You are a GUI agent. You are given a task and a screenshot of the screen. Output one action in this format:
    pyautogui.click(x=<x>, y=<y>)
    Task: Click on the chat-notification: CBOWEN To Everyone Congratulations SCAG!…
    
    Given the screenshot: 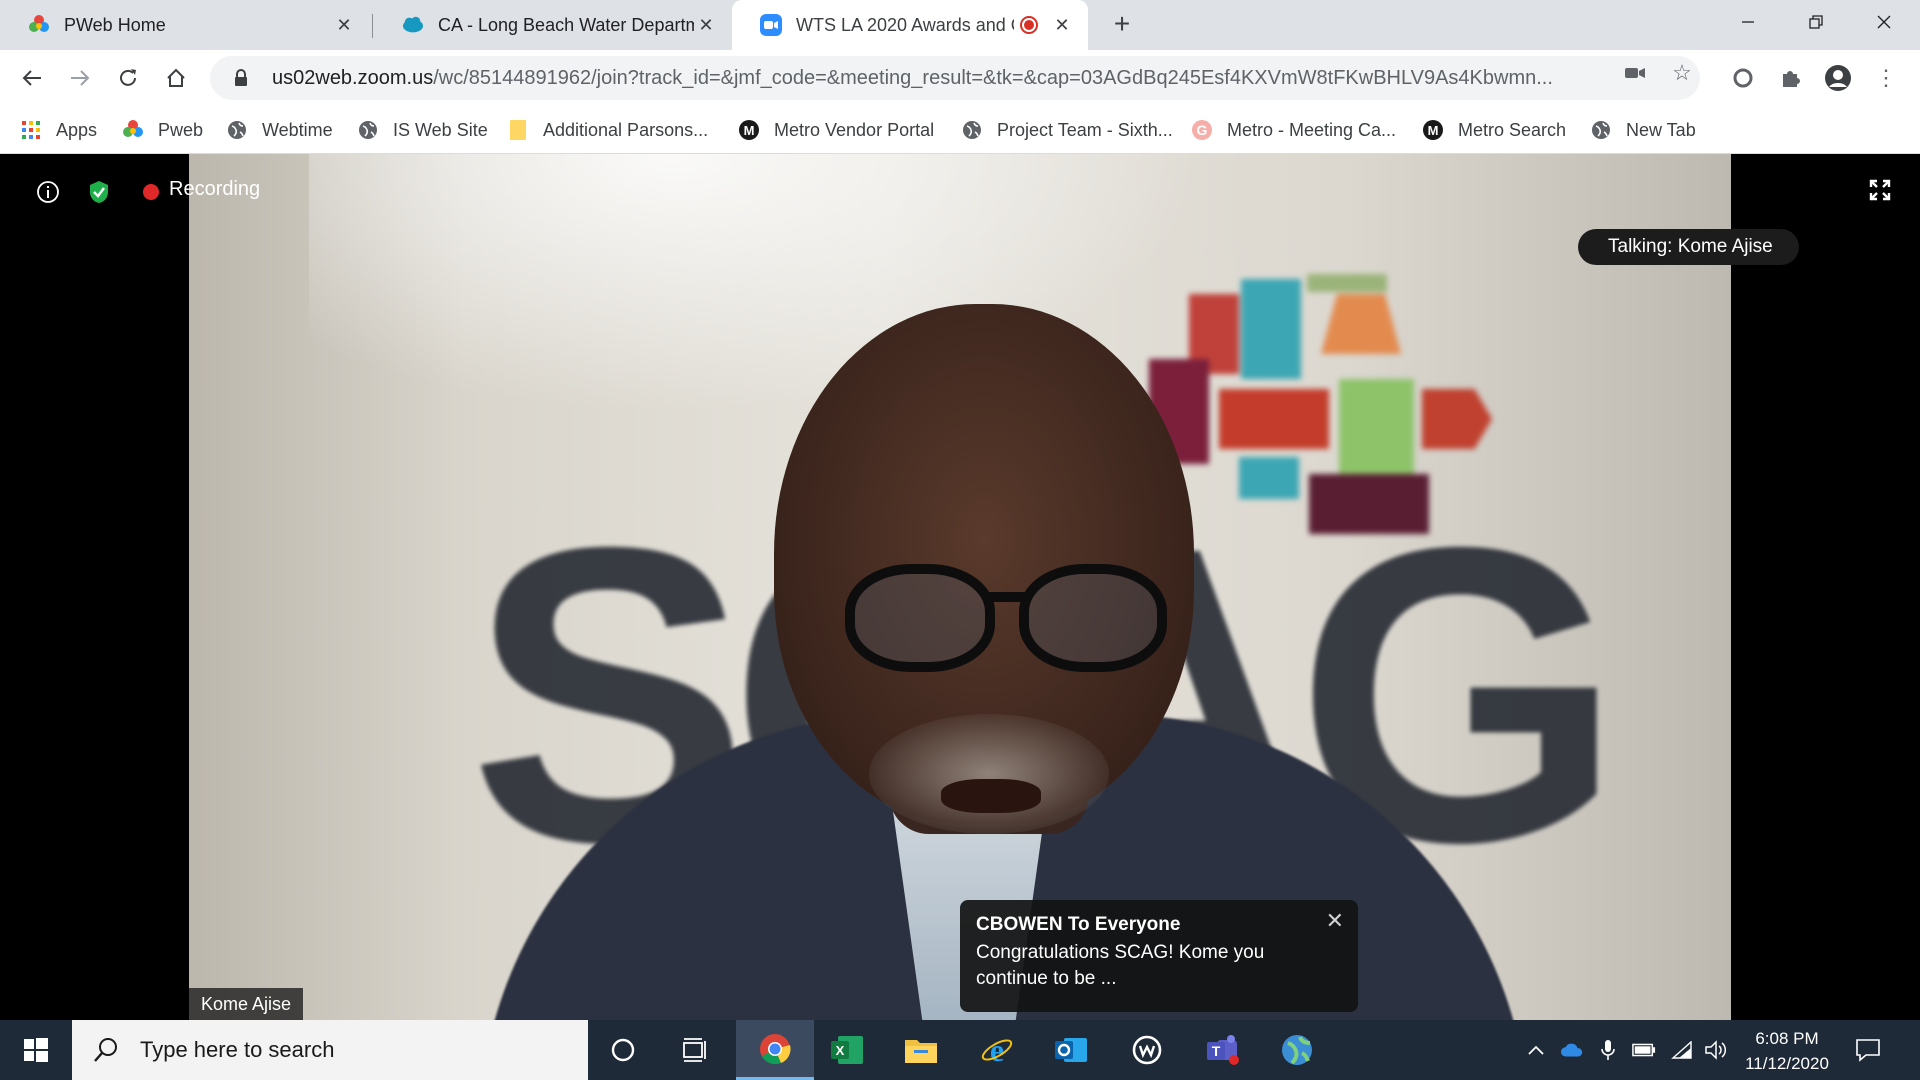 What is the action you would take?
    pyautogui.click(x=1159, y=956)
    